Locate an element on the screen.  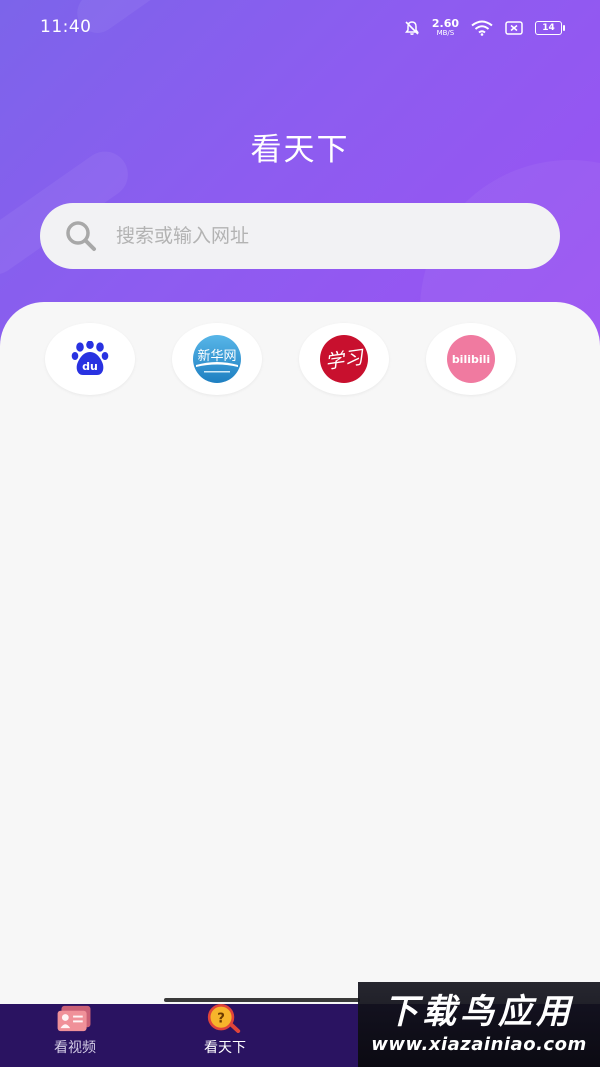
battery-icon: 14 is located at coordinates (550, 27).